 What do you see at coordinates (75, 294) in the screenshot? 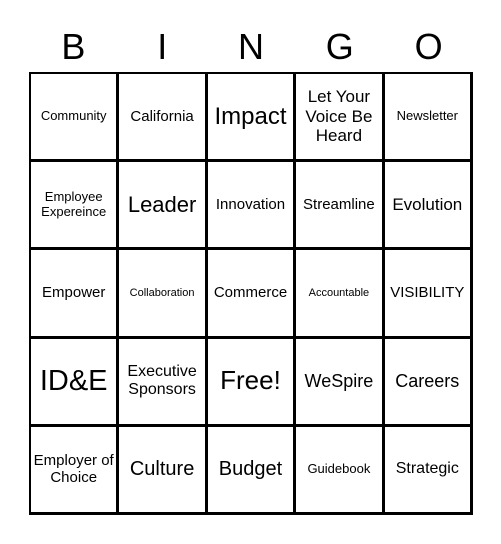
I see `bingo-cell: Empower` at bounding box center [75, 294].